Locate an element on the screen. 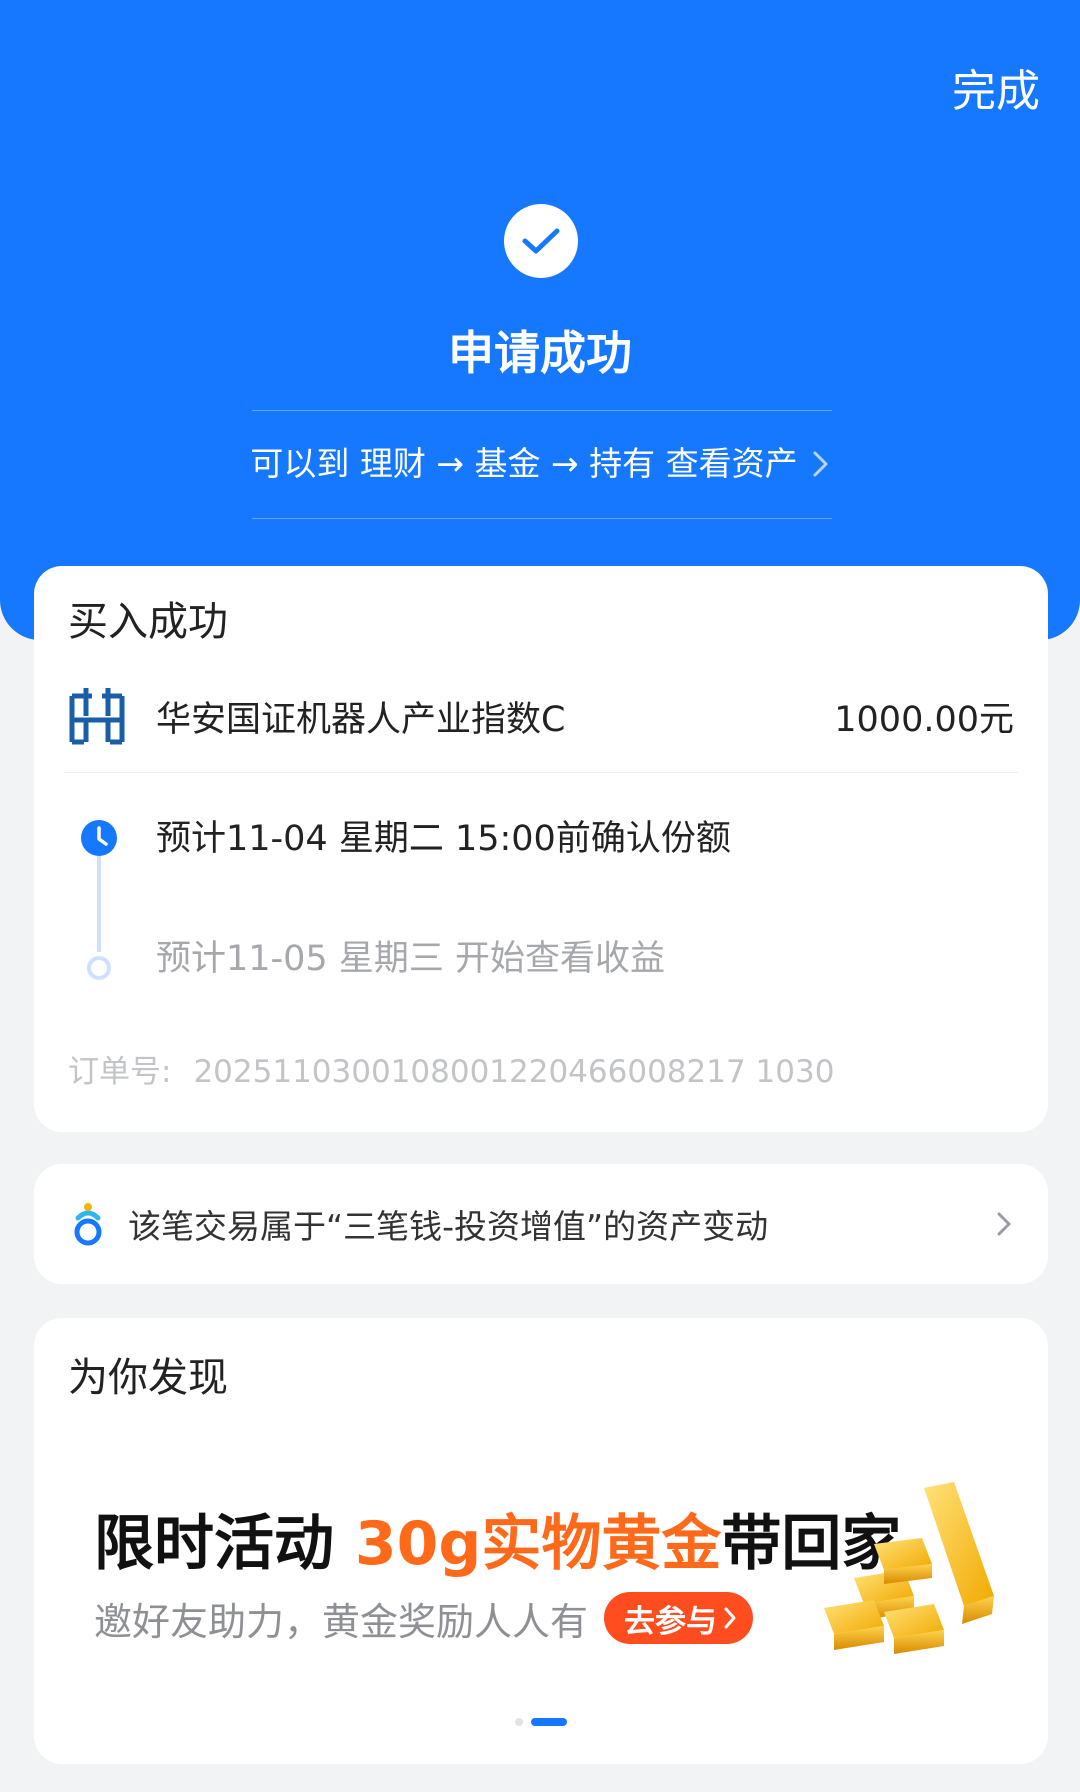  purchase-title: 买入成功 is located at coordinates (148, 622).